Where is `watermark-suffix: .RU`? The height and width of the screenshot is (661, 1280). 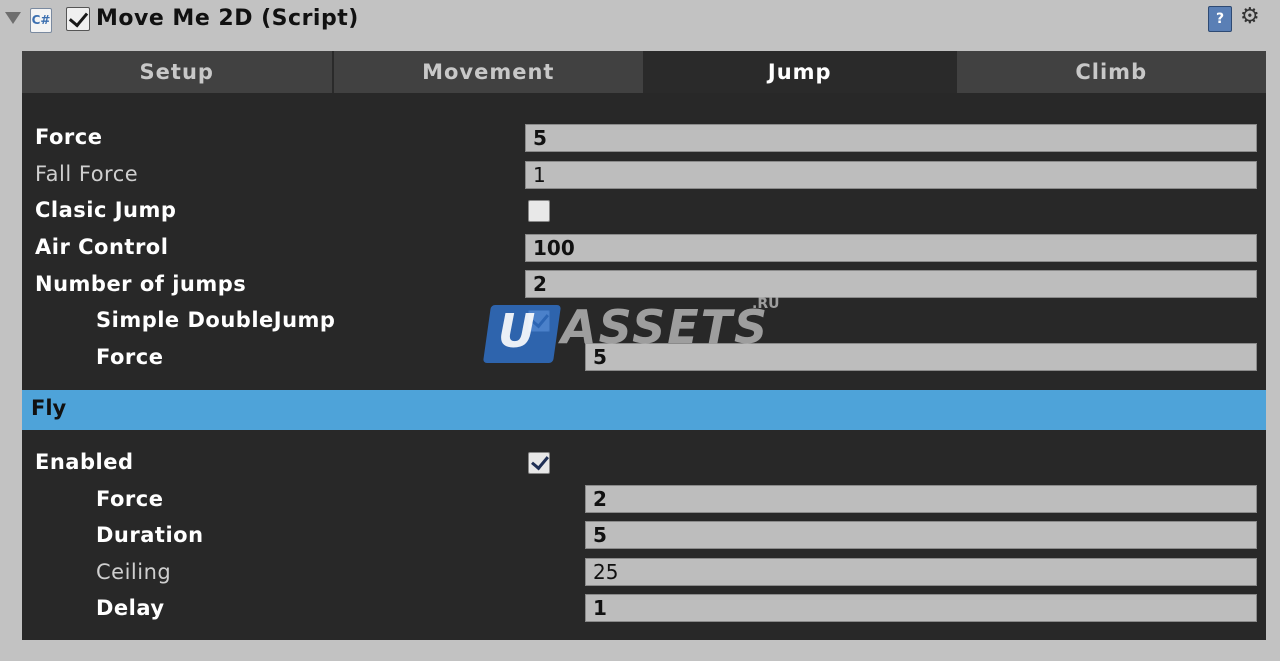 watermark-suffix: .RU is located at coordinates (766, 304).